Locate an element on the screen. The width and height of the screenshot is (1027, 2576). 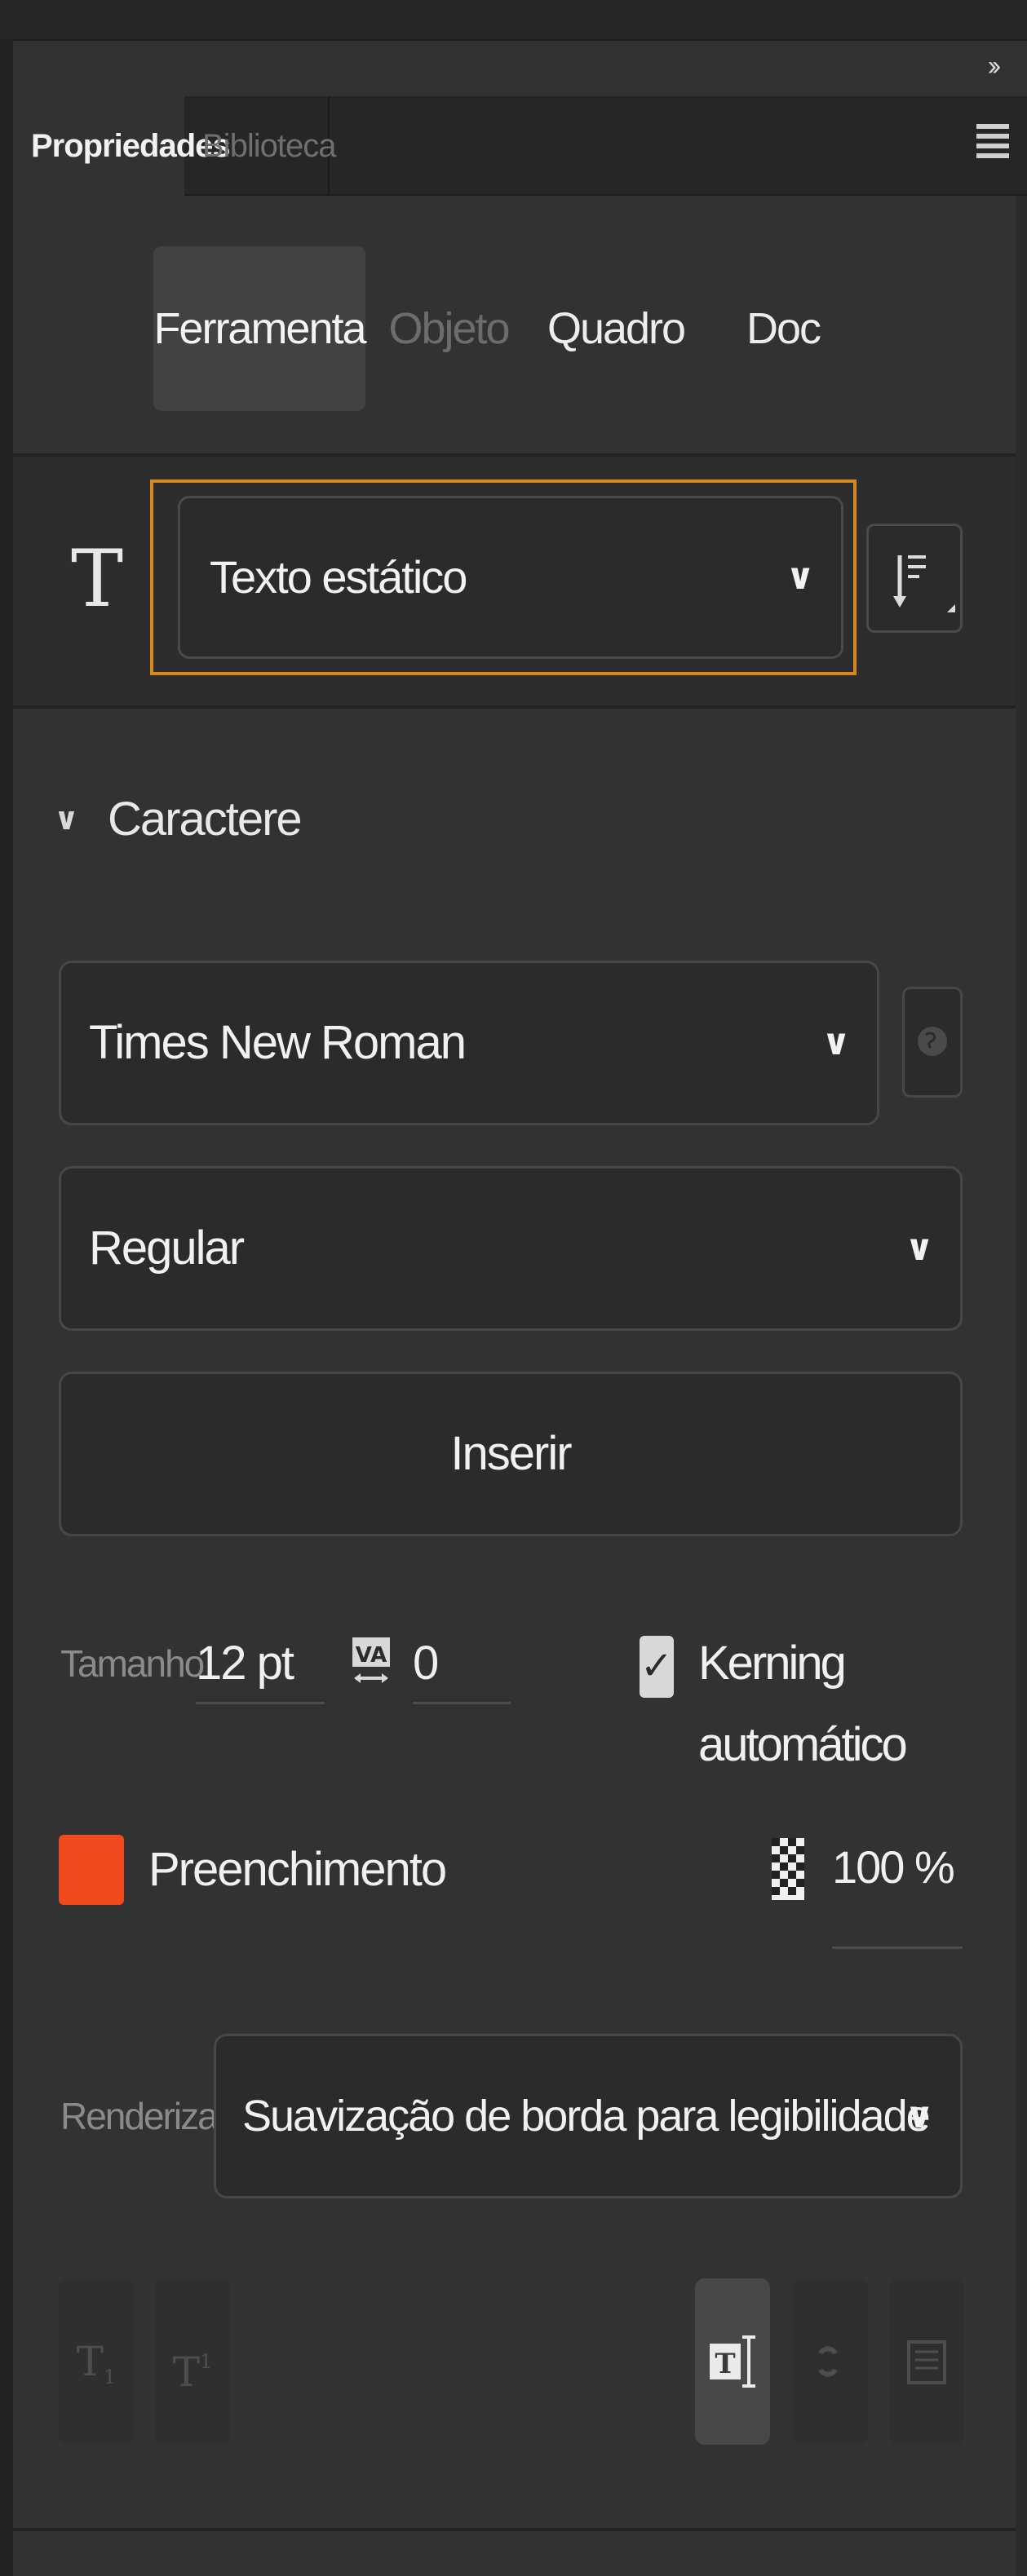
size-input: 12 pt is located at coordinates (260, 1663).